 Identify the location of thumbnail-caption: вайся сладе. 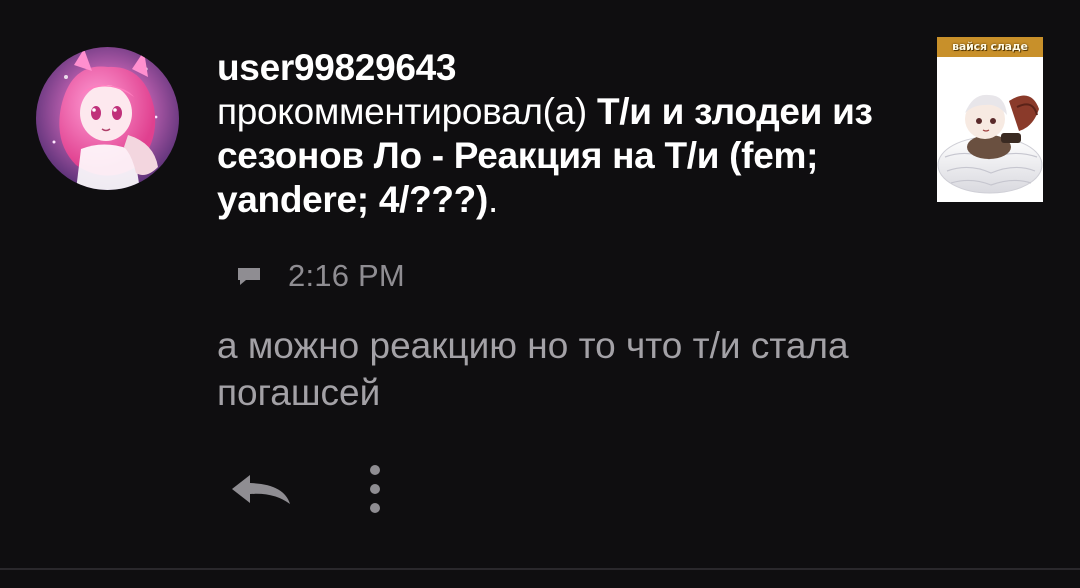
(990, 46).